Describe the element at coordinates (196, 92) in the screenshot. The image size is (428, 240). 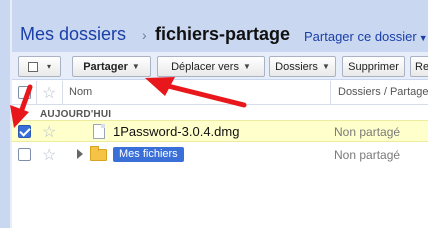
I see `arrow-to-share-button` at that location.